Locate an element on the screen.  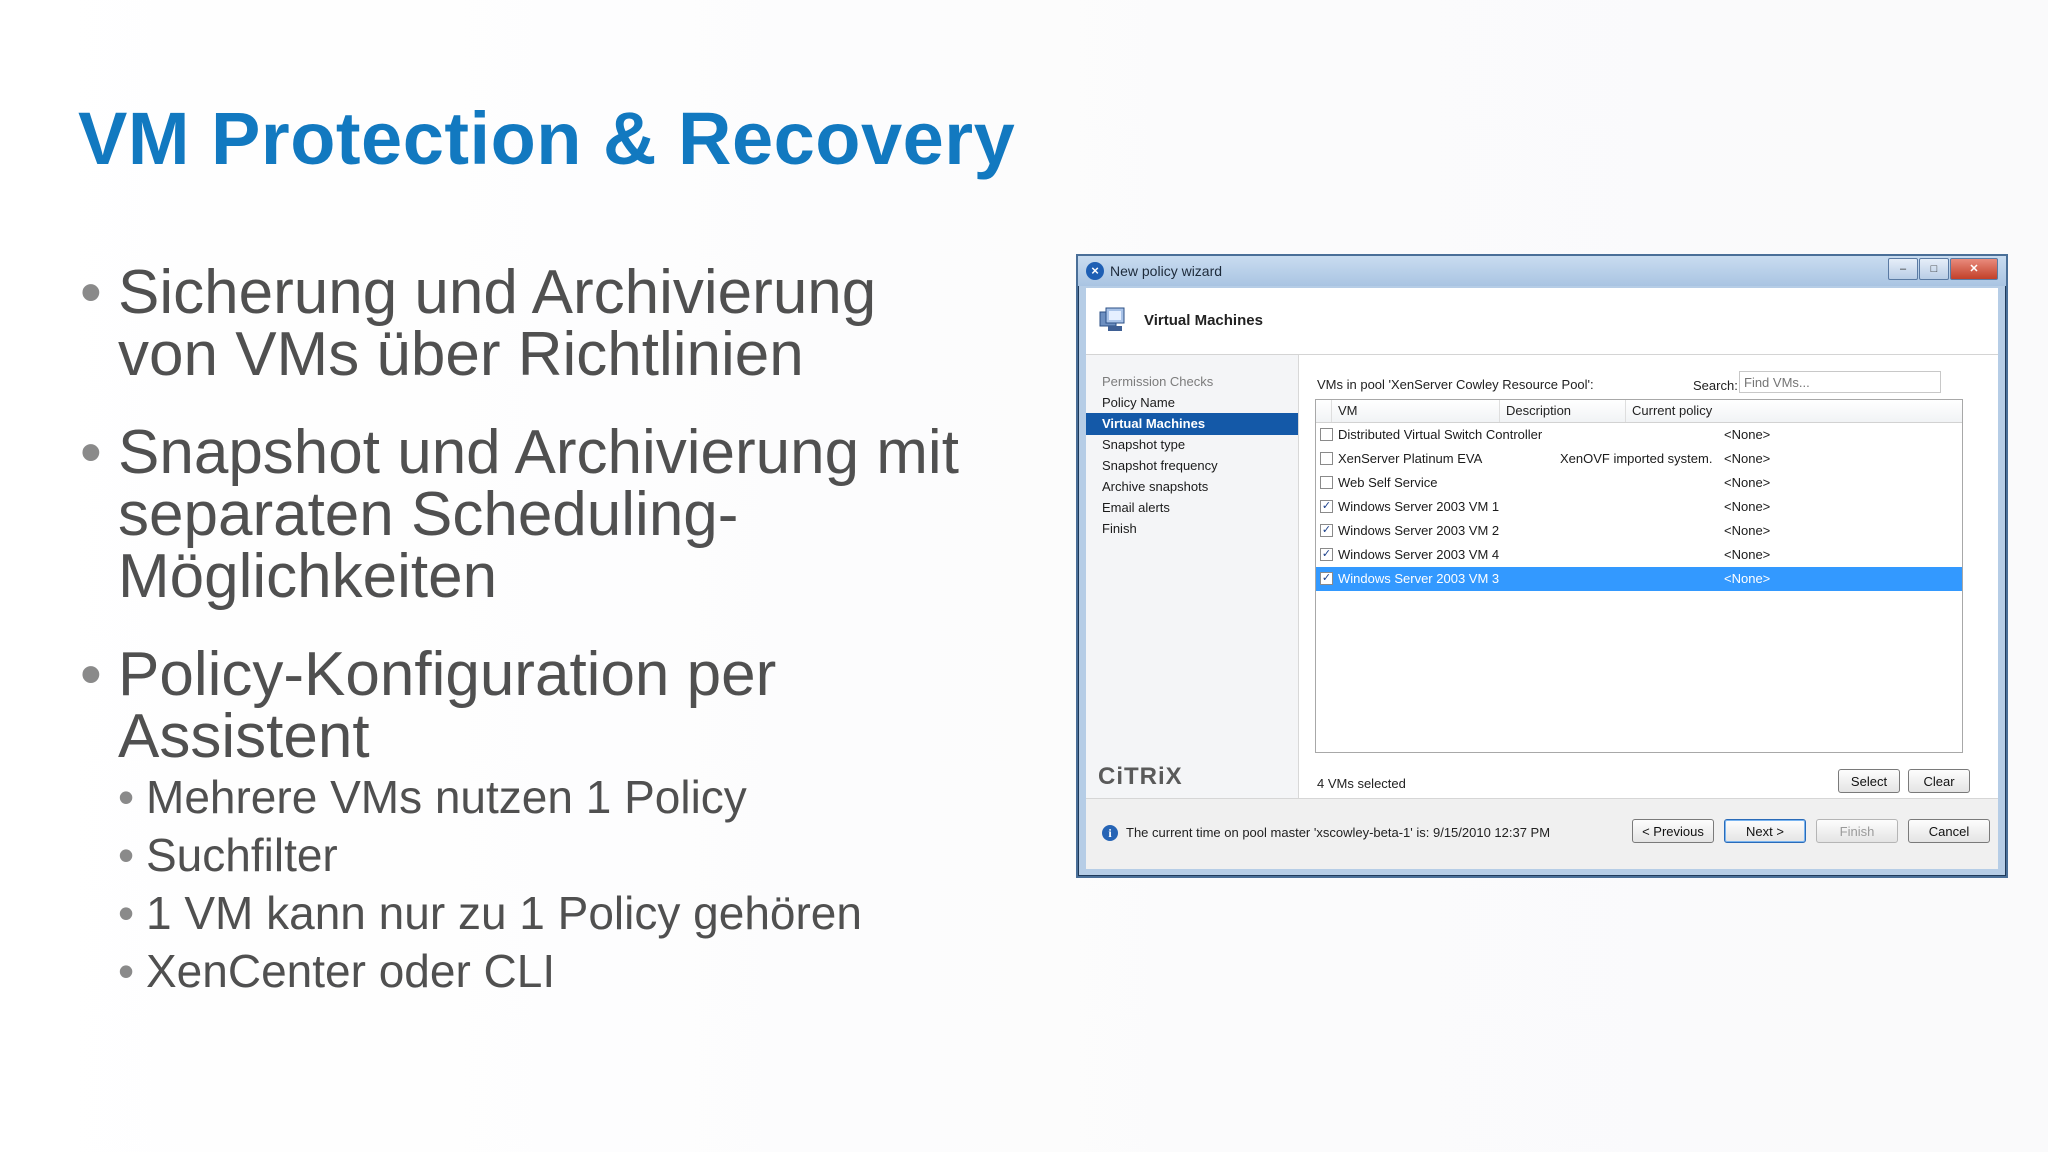
sub-bullet-text: Suchfilter is located at coordinates (242, 855).